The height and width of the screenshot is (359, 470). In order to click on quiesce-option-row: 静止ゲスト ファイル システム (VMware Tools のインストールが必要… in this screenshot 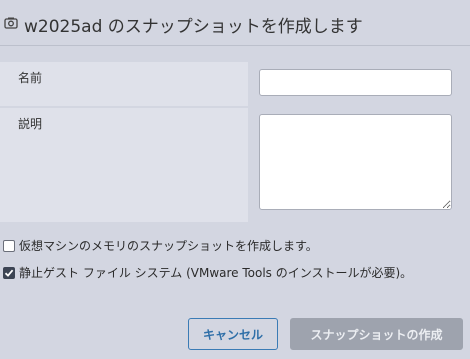, I will do `click(207, 272)`.